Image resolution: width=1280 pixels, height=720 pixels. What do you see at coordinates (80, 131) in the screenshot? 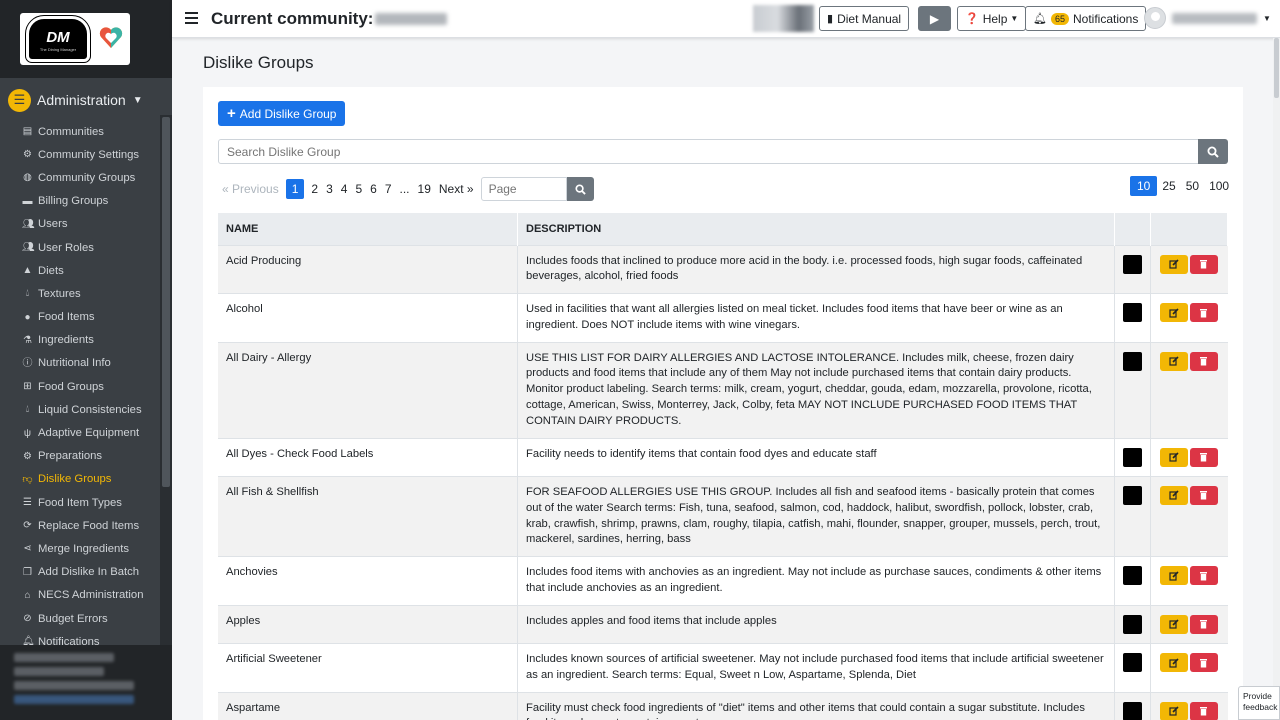
I see `sidebar-item-communities: ▤ Communities` at bounding box center [80, 131].